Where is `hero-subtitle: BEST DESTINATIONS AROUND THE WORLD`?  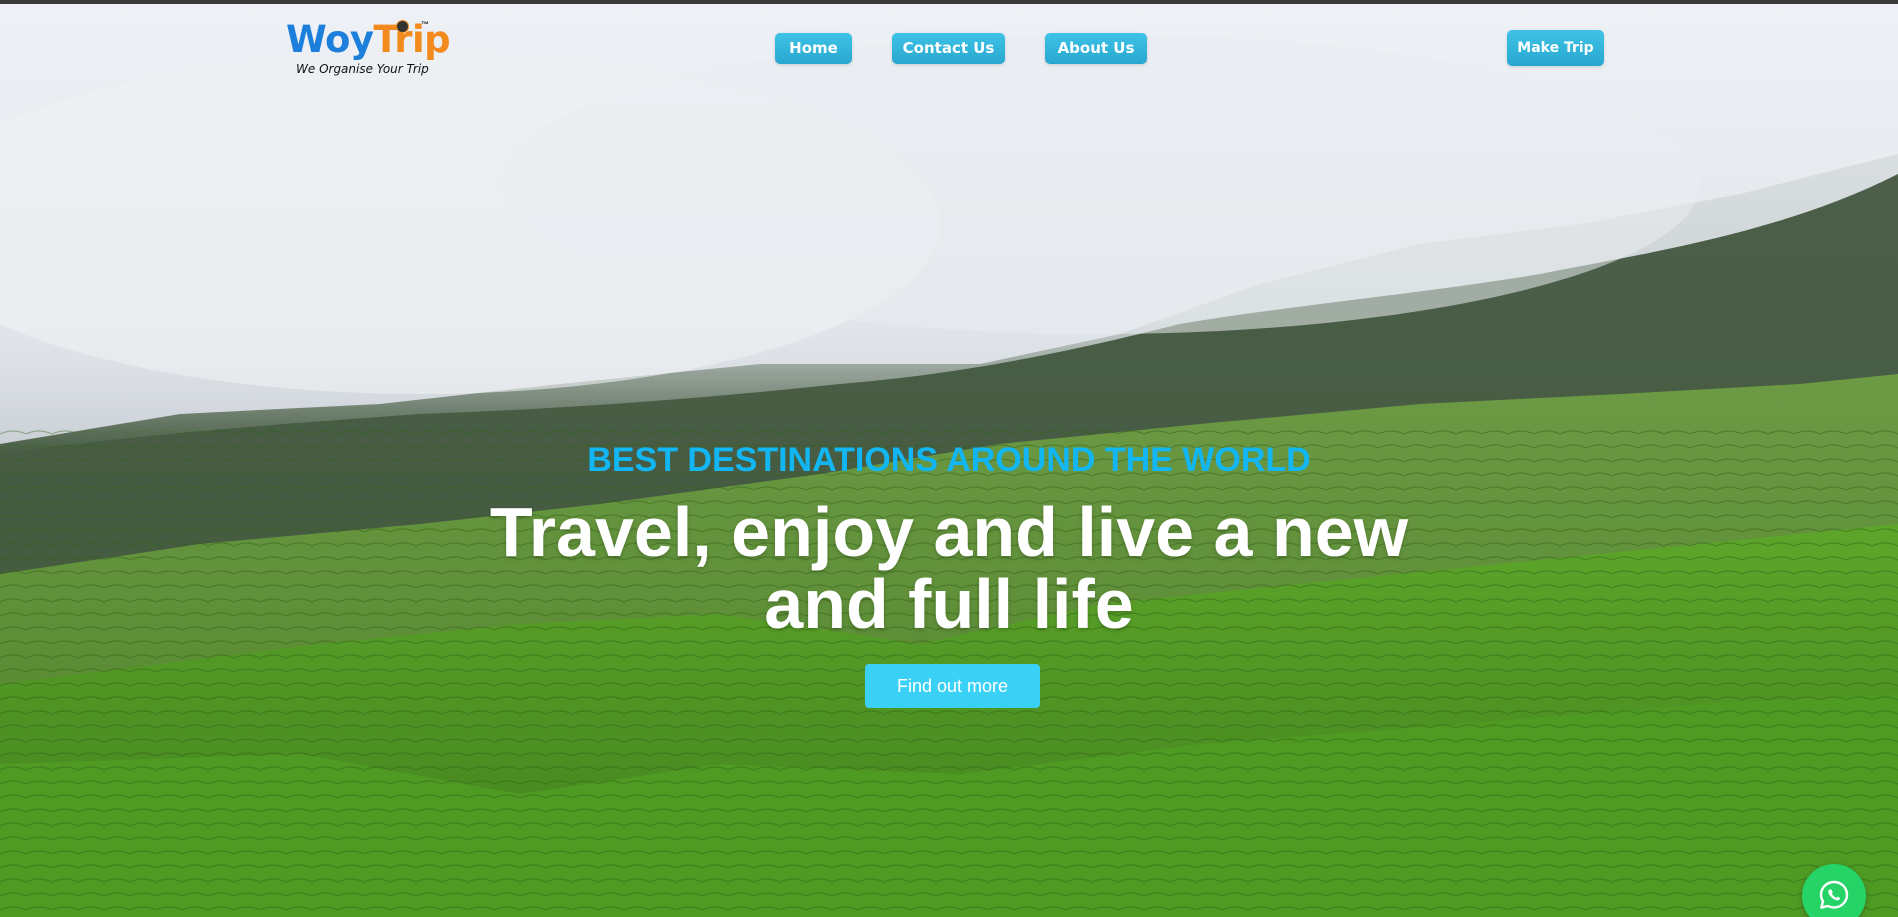 hero-subtitle: BEST DESTINATIONS AROUND THE WORLD is located at coordinates (949, 460).